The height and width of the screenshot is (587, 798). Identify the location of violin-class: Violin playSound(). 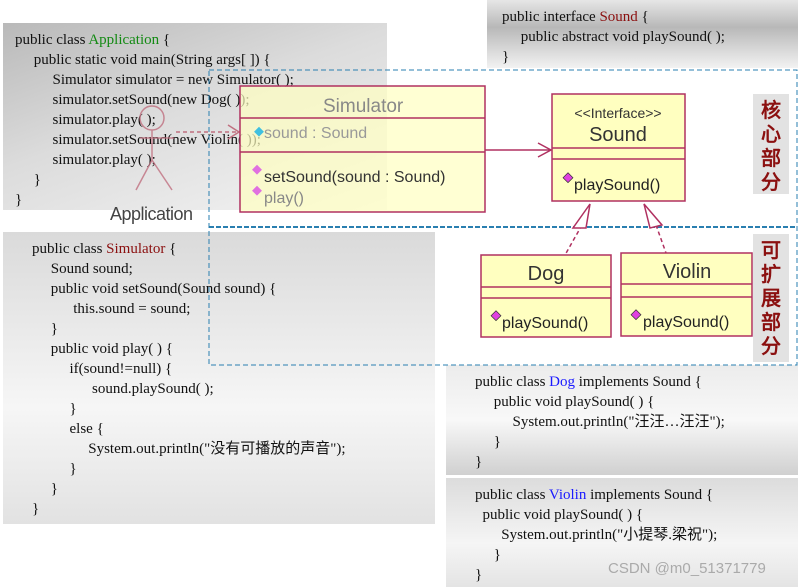
(686, 294).